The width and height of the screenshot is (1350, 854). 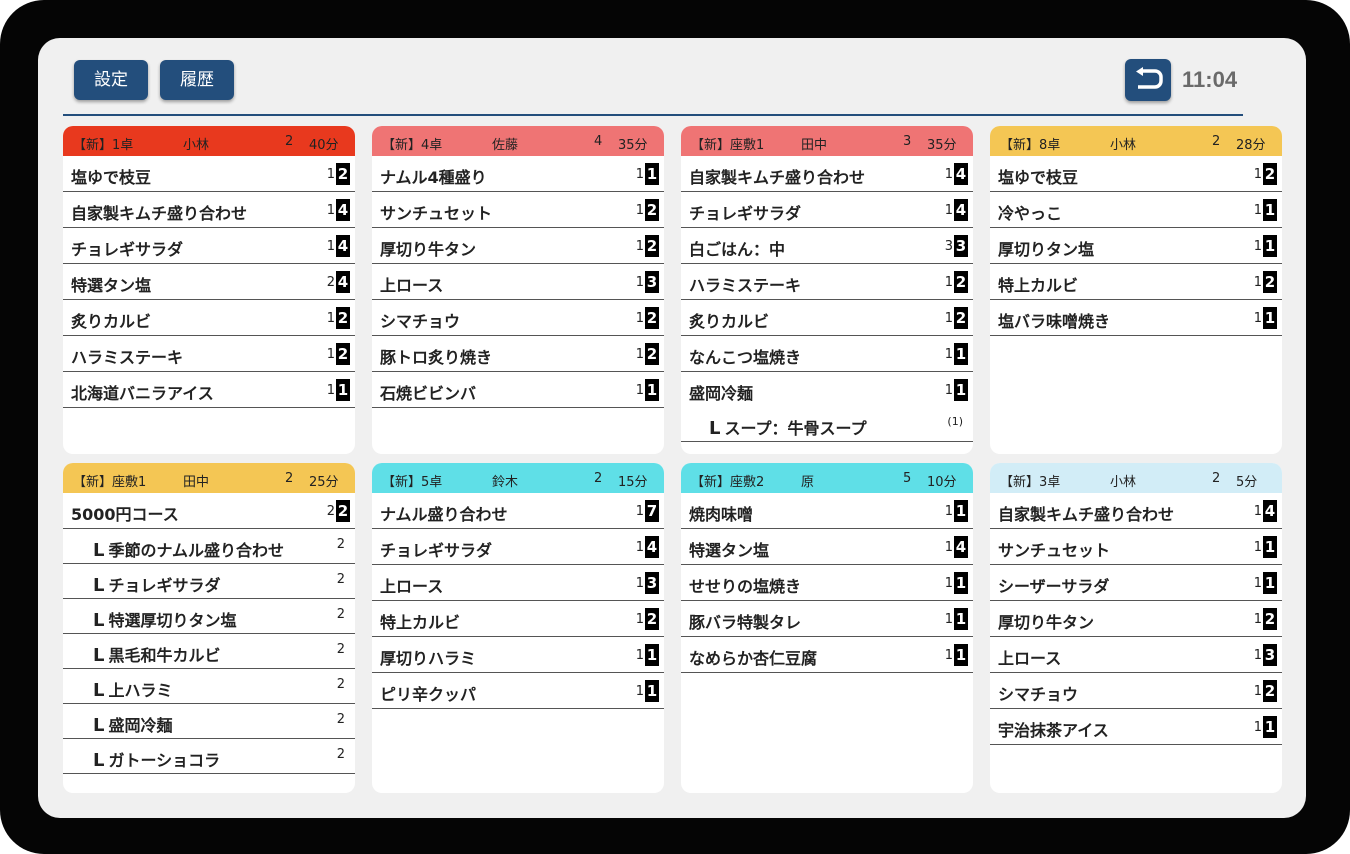 I want to click on order-item-row: なんこつ塩焼き 1 1, so click(x=827, y=354).